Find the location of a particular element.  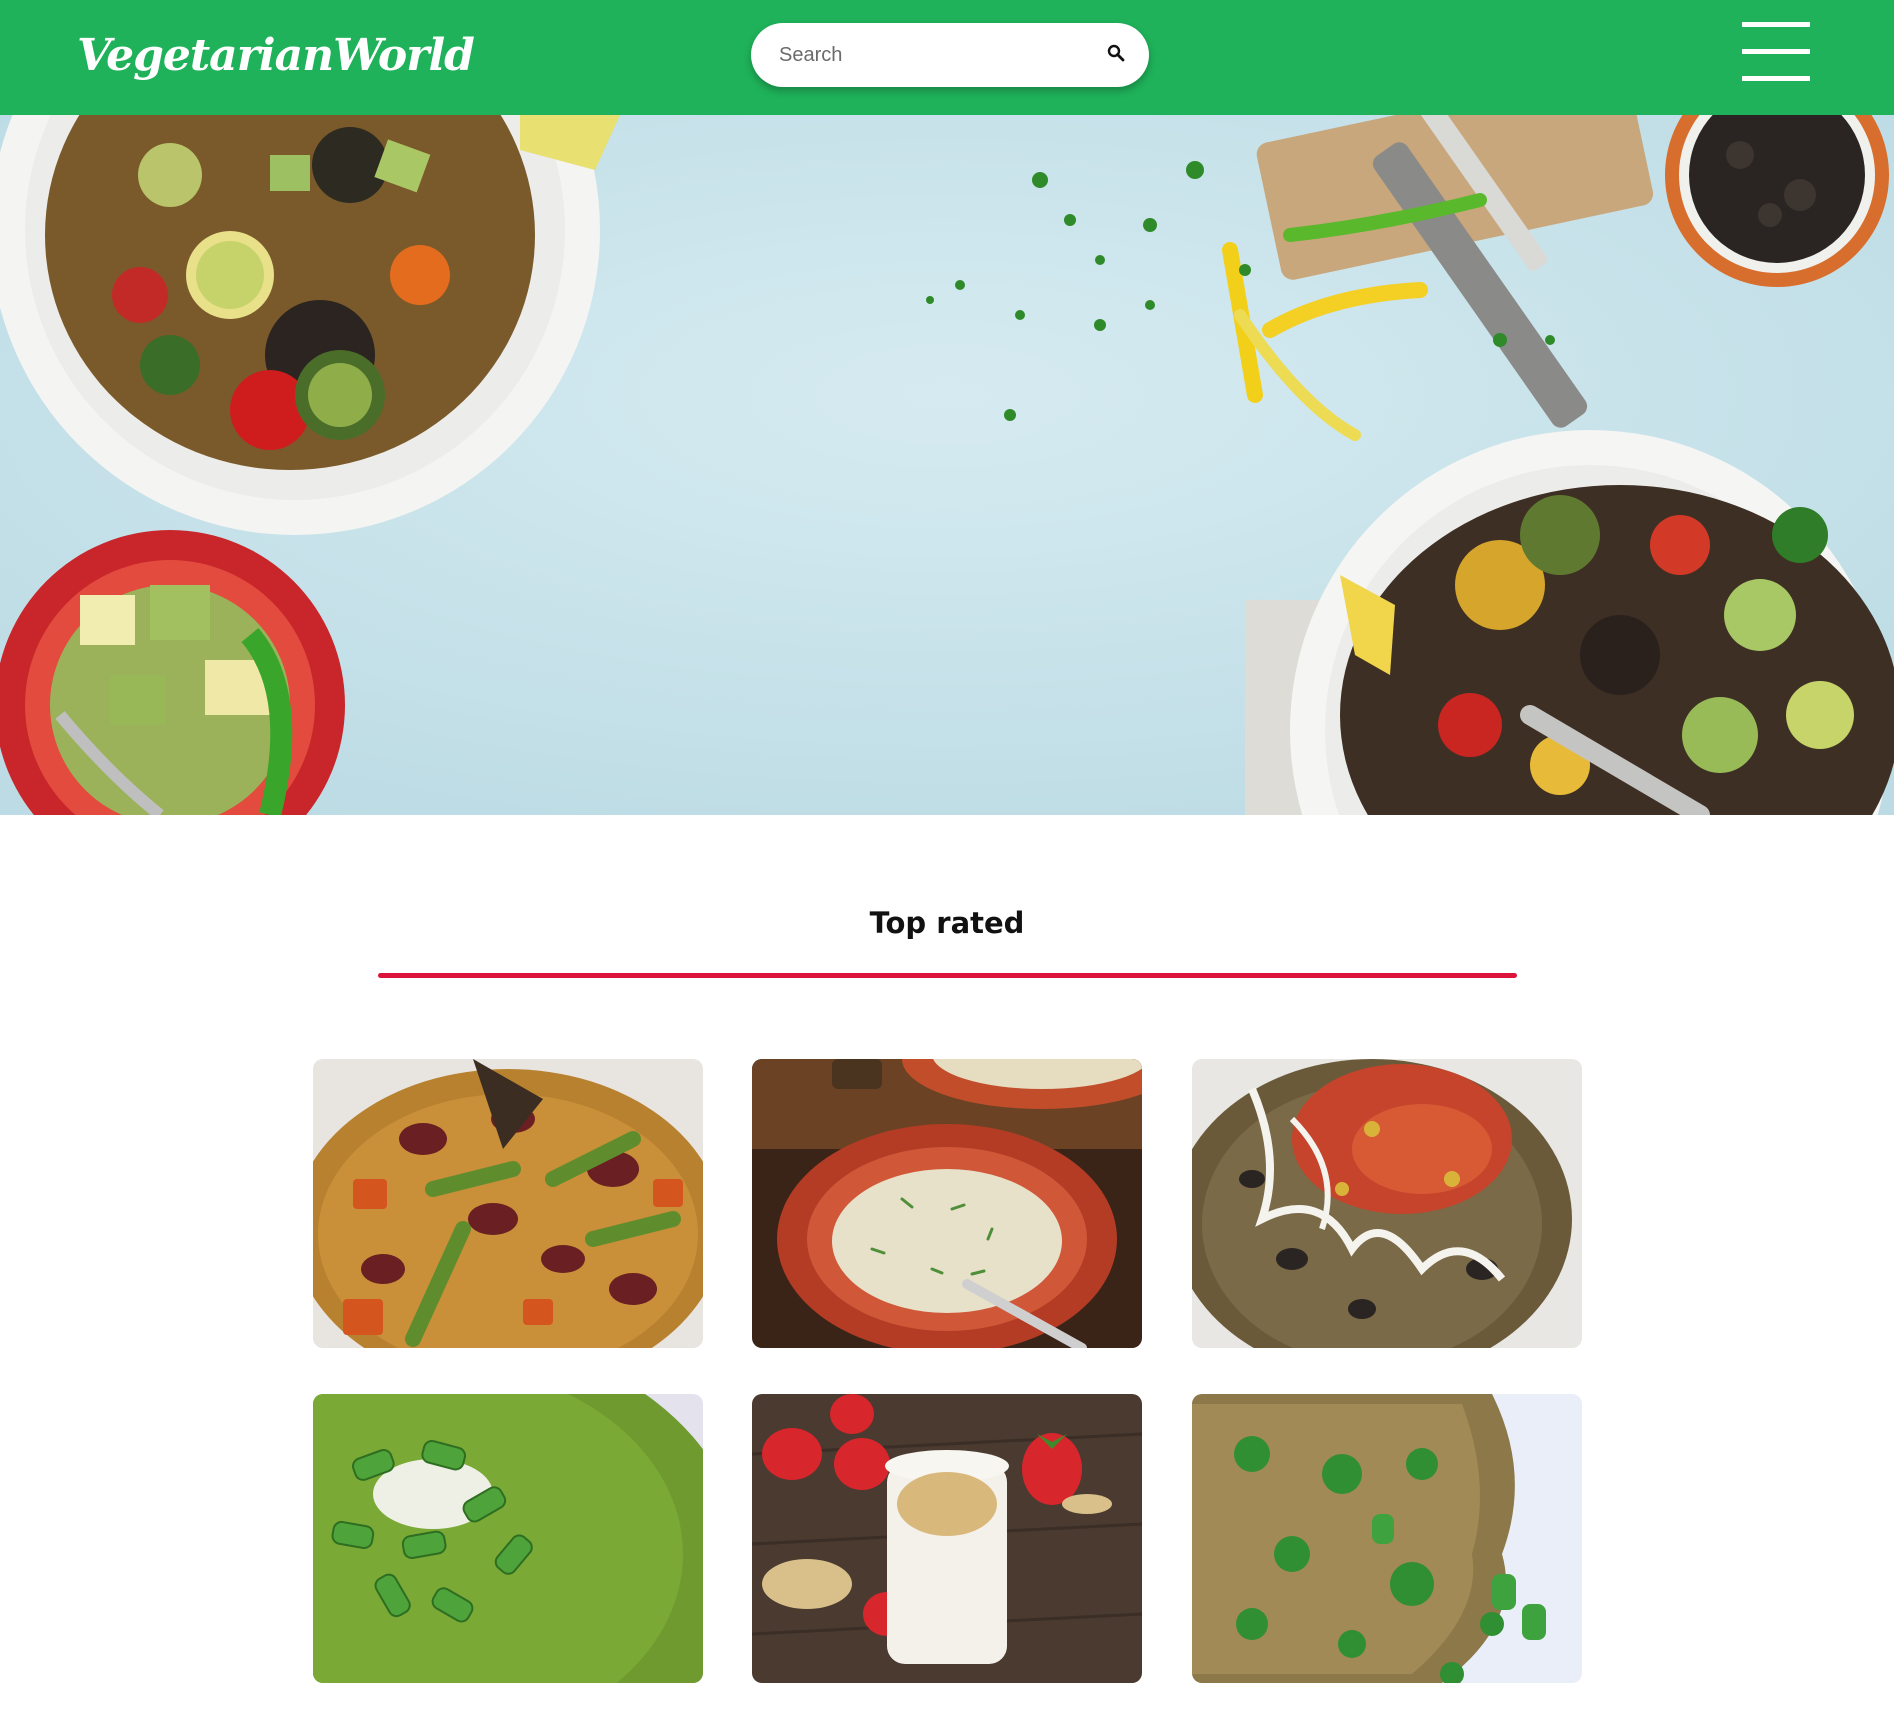

hamburger-menu-icon is located at coordinates (1776, 52).